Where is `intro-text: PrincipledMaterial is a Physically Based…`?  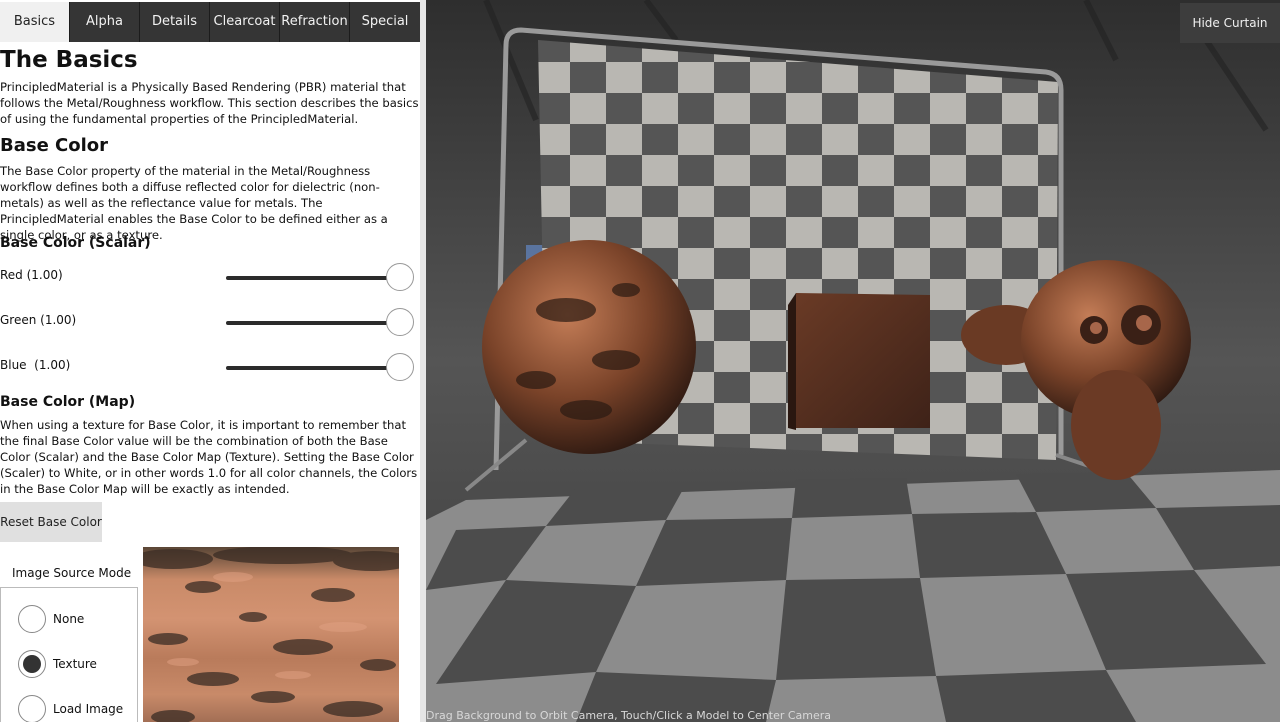
intro-text: PrincipledMaterial is a Physically Based… is located at coordinates (209, 103).